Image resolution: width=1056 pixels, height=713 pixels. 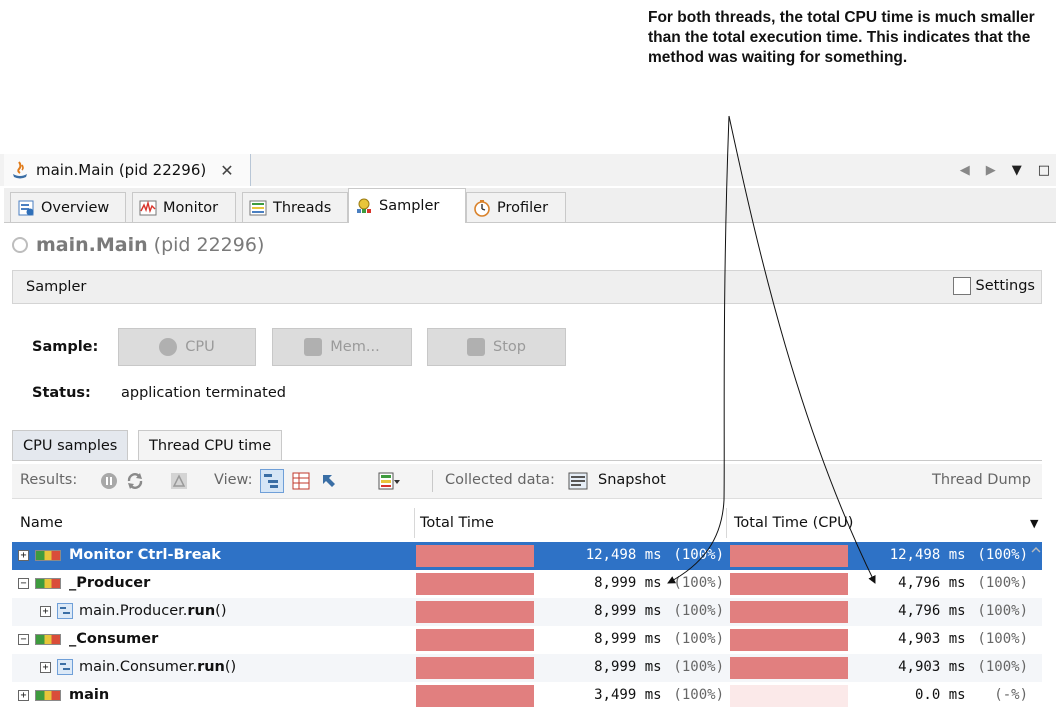 What do you see at coordinates (1017, 170) in the screenshot?
I see `tab-list-dropdown-icon: ▼` at bounding box center [1017, 170].